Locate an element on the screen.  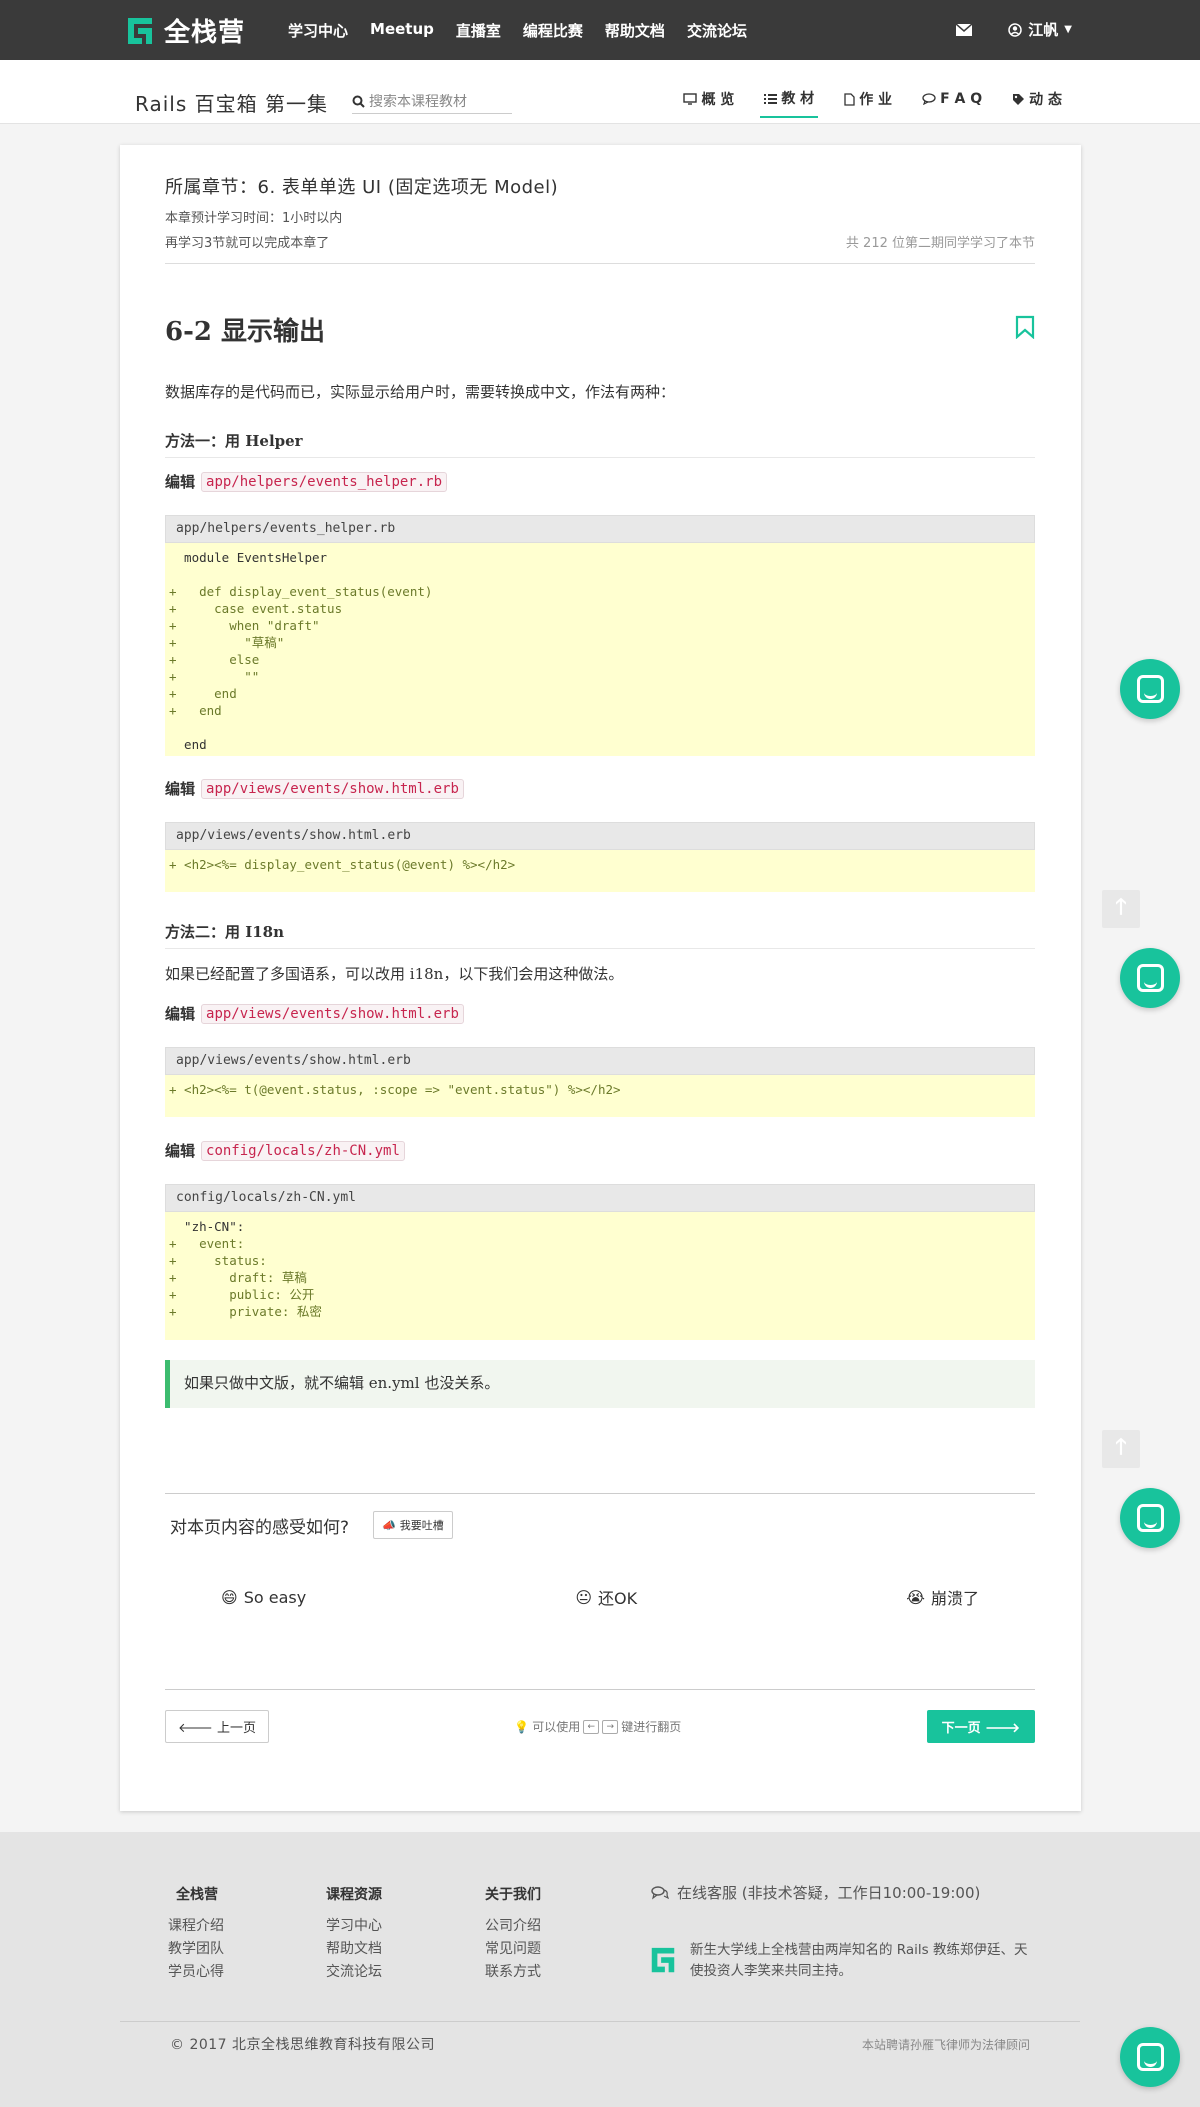
pager-hint-post: 键进行翻页 is located at coordinates (651, 1727).